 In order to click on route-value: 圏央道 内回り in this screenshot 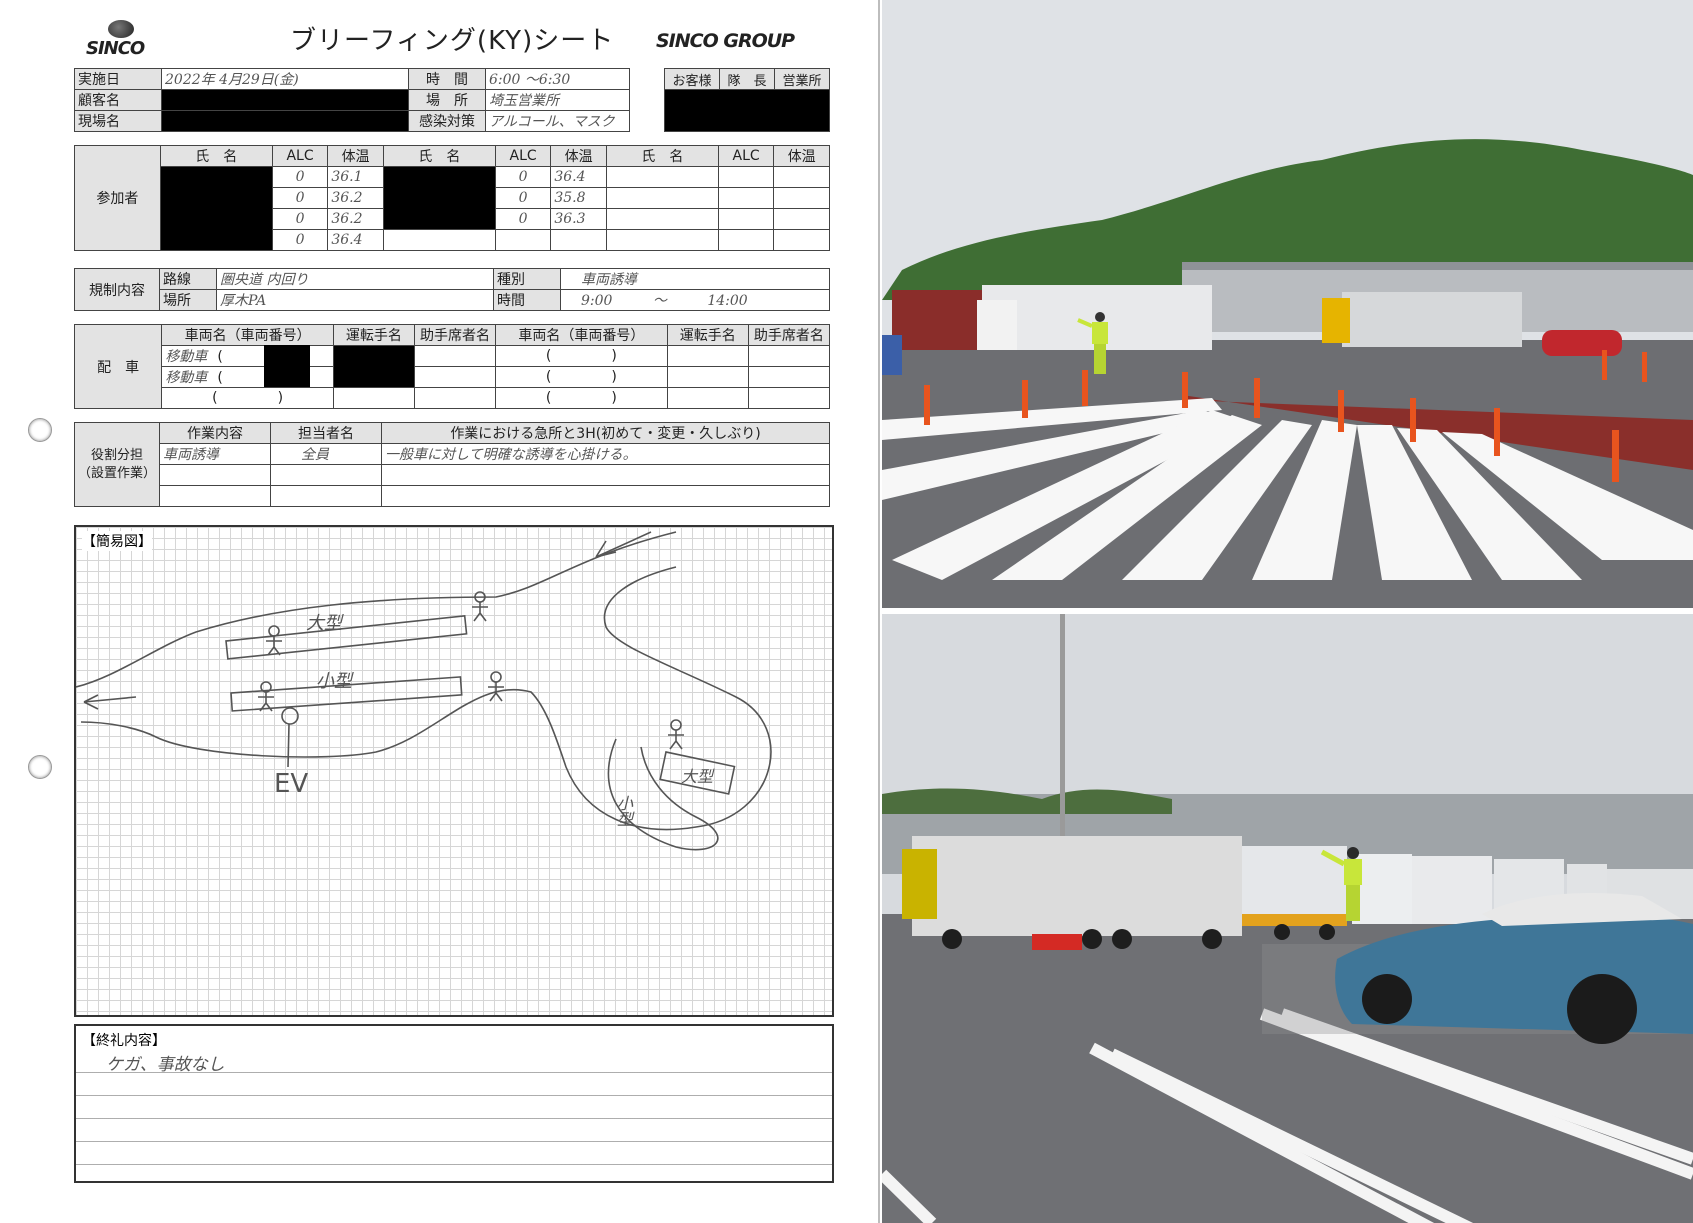, I will do `click(355, 279)`.